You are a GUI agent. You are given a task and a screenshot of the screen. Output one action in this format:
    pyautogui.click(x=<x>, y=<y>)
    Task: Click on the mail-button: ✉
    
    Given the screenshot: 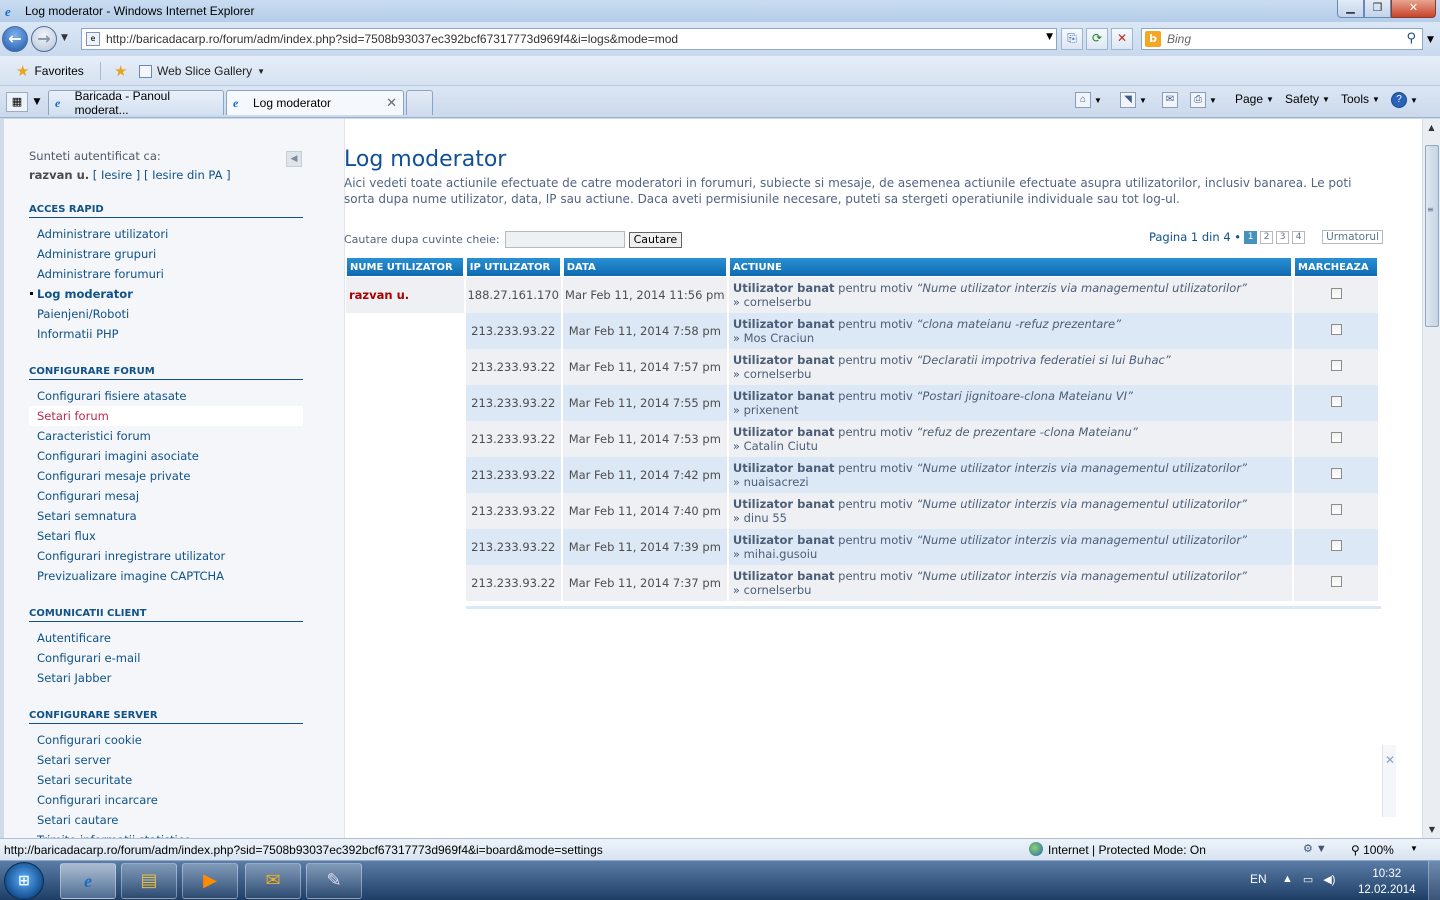 What is the action you would take?
    pyautogui.click(x=1170, y=100)
    